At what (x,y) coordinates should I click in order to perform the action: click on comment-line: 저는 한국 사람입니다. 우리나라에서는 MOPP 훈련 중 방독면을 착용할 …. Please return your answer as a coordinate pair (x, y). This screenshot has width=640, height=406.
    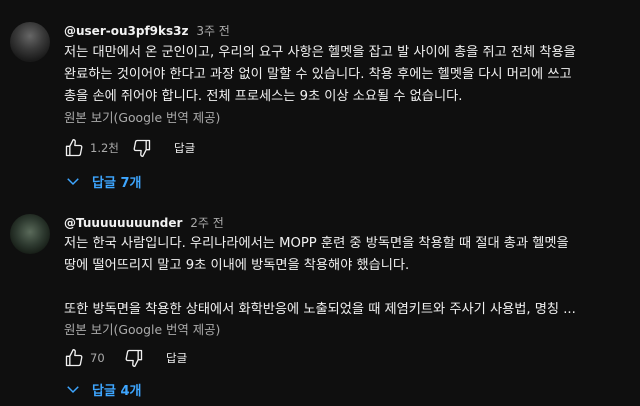
    Looking at the image, I should click on (316, 243).